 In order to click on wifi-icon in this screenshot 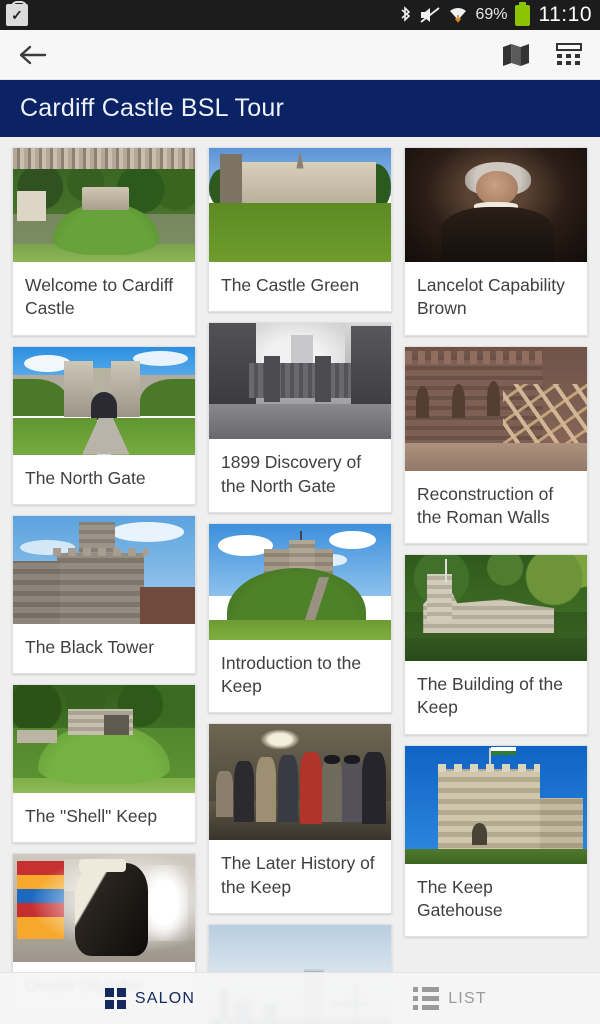, I will do `click(458, 15)`.